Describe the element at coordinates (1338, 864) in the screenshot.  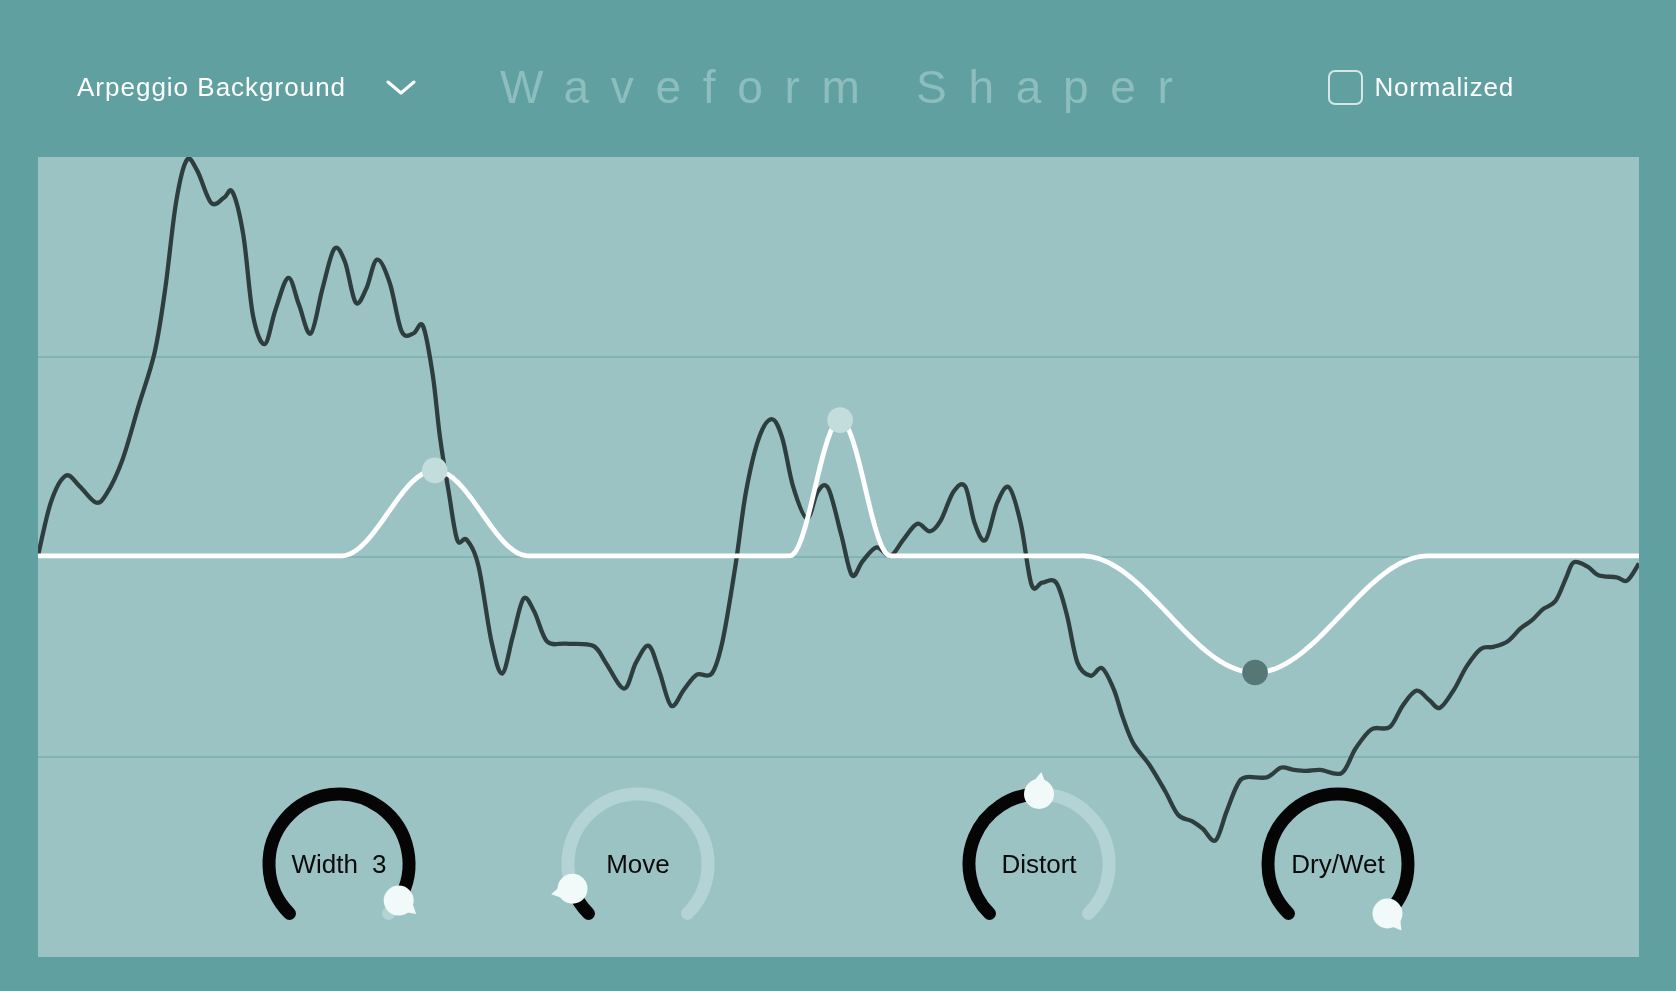
I see `knob-label: Dry/Wet` at that location.